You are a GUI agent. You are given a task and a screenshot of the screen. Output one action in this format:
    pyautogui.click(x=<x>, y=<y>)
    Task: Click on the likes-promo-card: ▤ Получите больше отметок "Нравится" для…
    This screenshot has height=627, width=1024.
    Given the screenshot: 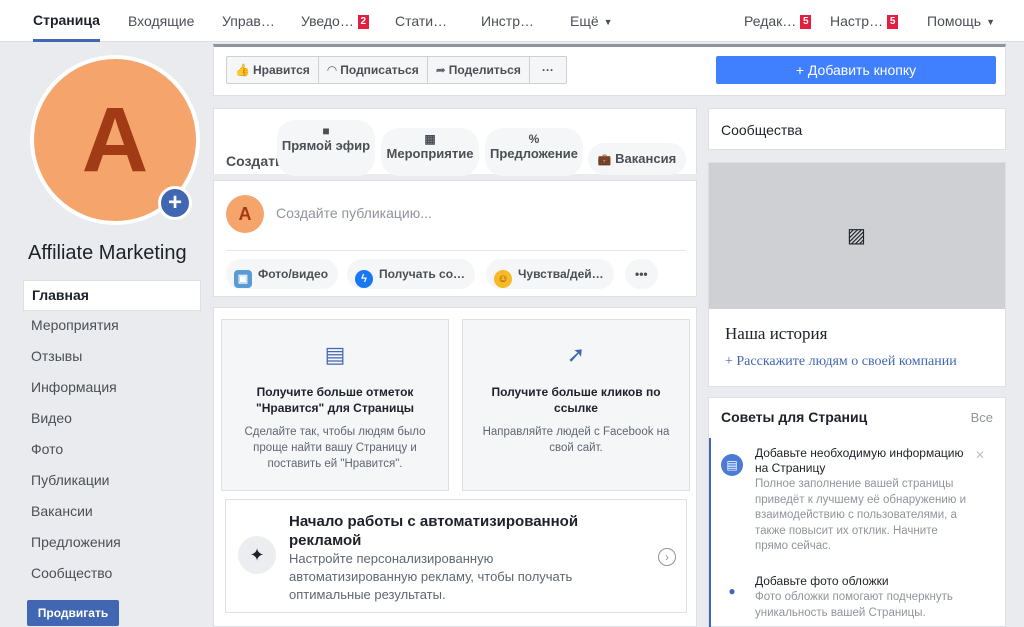 What is the action you would take?
    pyautogui.click(x=335, y=405)
    